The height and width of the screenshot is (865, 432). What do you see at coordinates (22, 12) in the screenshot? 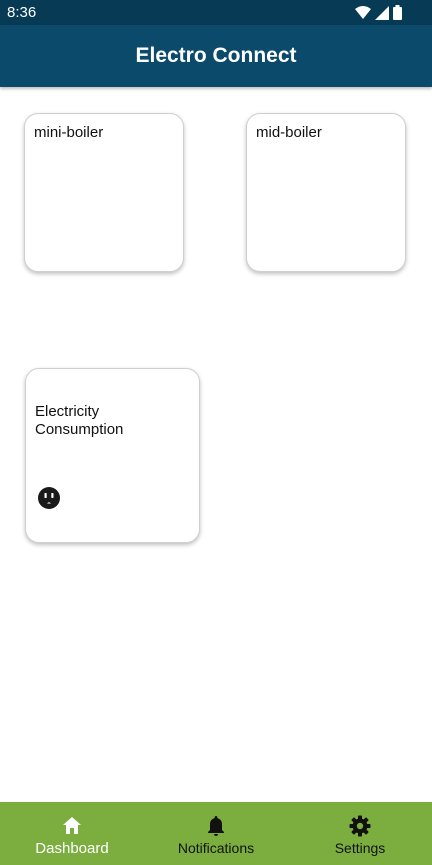
I see `status-time: 8:36` at bounding box center [22, 12].